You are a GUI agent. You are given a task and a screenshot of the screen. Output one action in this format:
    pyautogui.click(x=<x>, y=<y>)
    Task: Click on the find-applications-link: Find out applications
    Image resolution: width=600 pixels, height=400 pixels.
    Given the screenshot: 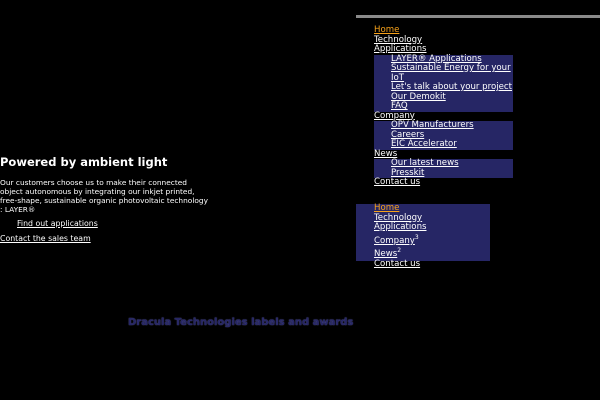 What is the action you would take?
    pyautogui.click(x=57, y=223)
    